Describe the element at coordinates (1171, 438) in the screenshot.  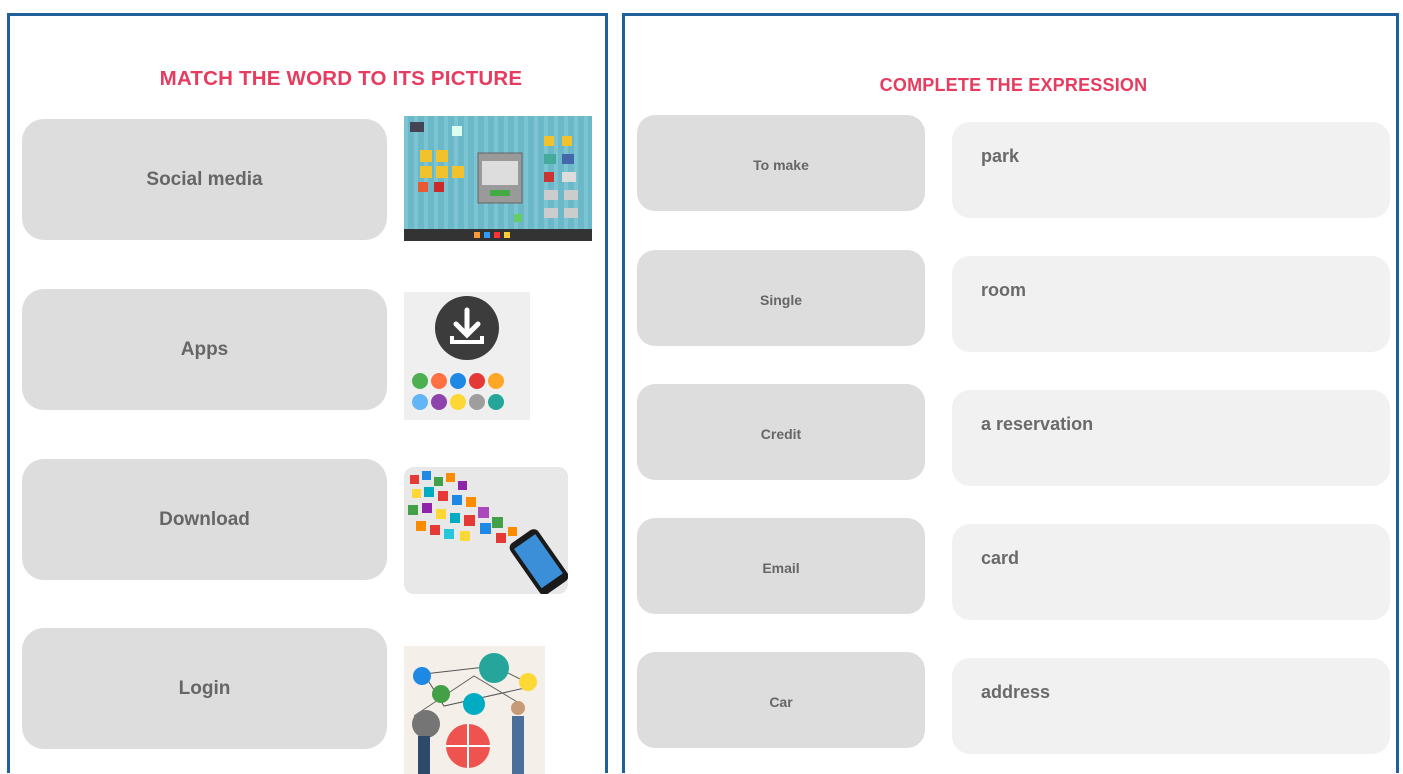
I see `expression-right-a-reservation: a reservation` at that location.